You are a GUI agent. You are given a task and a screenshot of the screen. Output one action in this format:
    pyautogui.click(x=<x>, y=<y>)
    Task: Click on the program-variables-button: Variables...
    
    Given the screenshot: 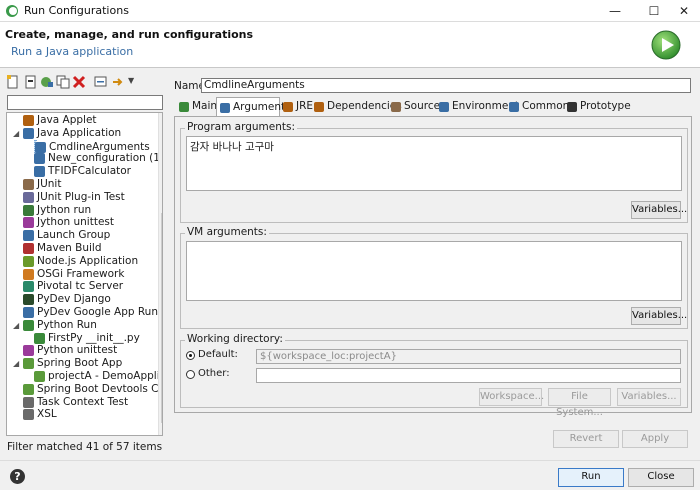 What is the action you would take?
    pyautogui.click(x=659, y=210)
    